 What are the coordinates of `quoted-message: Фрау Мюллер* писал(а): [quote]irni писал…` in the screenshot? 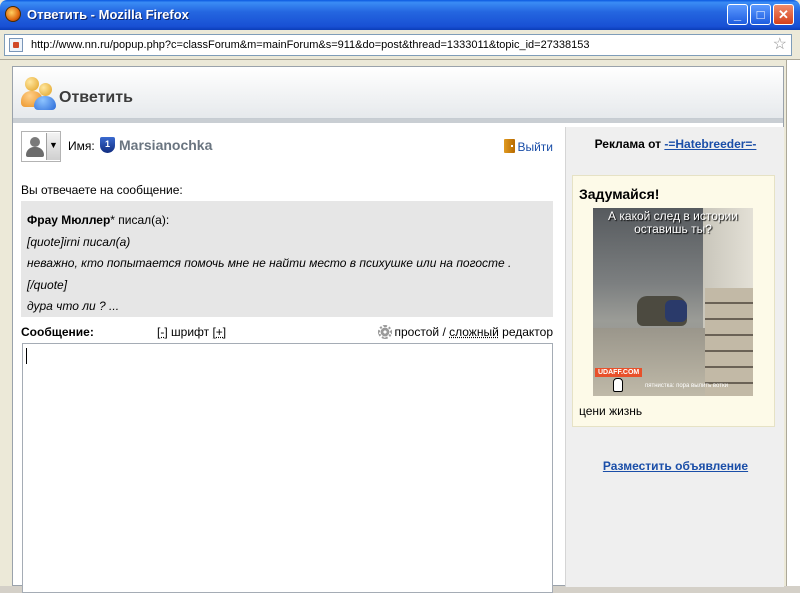 It's located at (287, 259).